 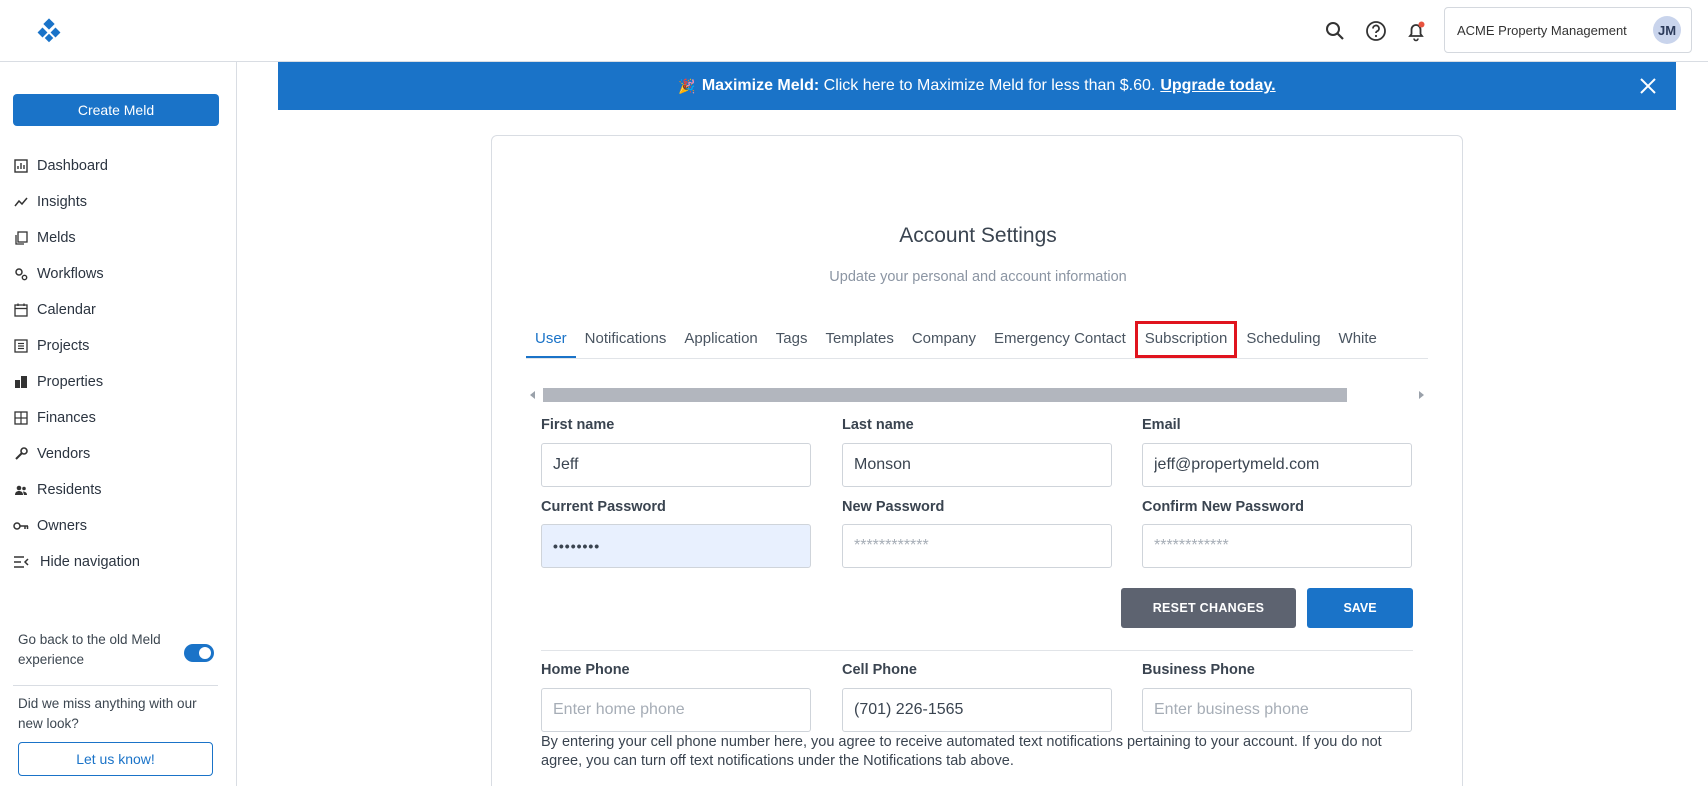 I want to click on sidebar-item-label: Finances, so click(x=66, y=418).